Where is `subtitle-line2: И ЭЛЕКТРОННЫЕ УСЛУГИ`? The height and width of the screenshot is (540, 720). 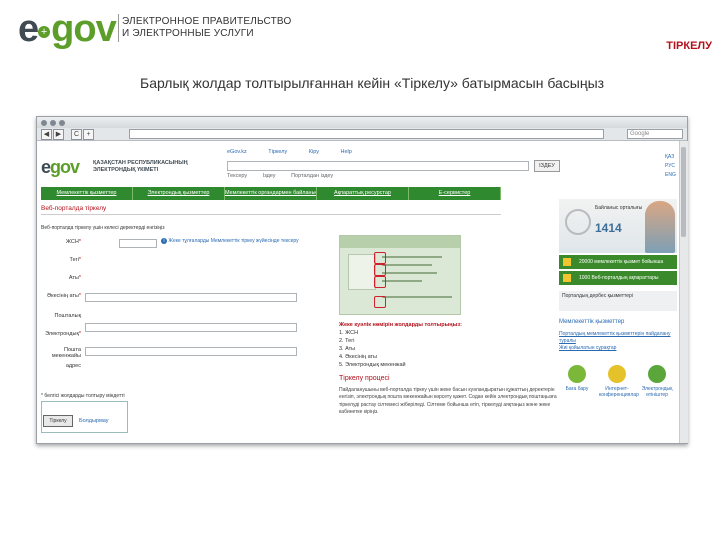
subtitle-line2: И ЭЛЕКТРОННЫЕ УСЛУГИ is located at coordinates (188, 33).